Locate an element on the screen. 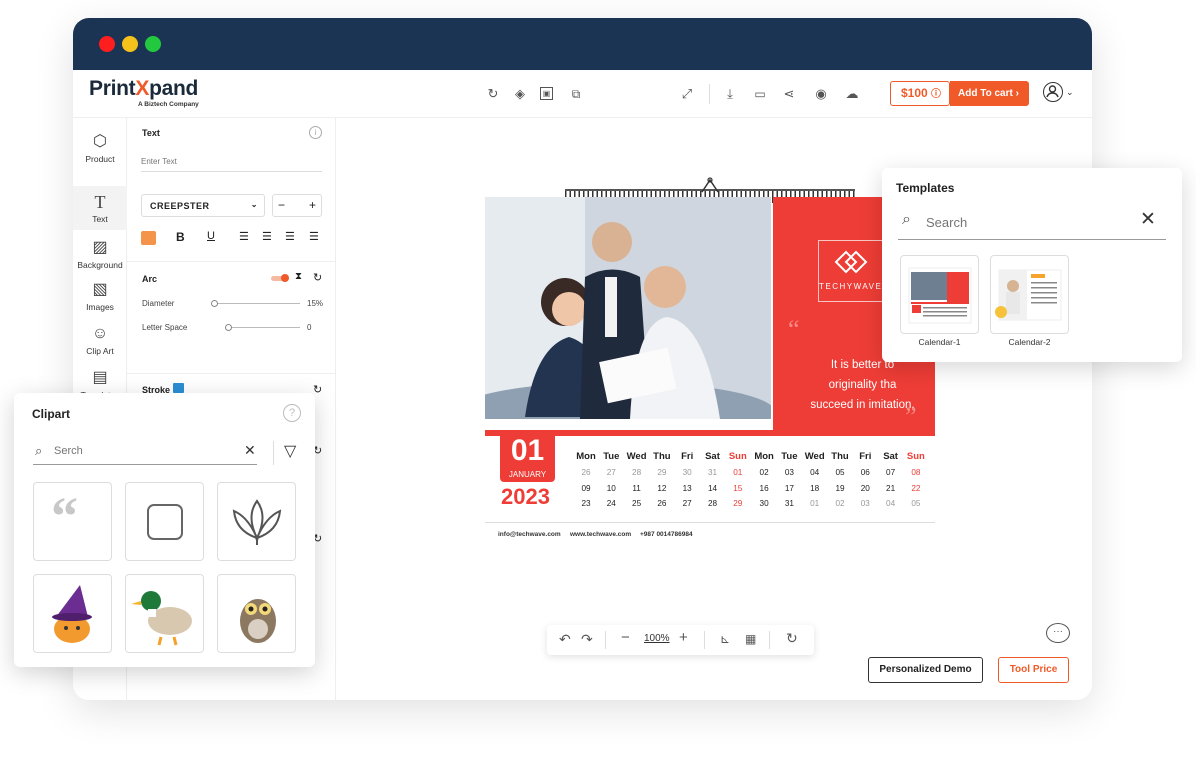  personalized-demo-button: Personalized Demo is located at coordinates (925, 670).